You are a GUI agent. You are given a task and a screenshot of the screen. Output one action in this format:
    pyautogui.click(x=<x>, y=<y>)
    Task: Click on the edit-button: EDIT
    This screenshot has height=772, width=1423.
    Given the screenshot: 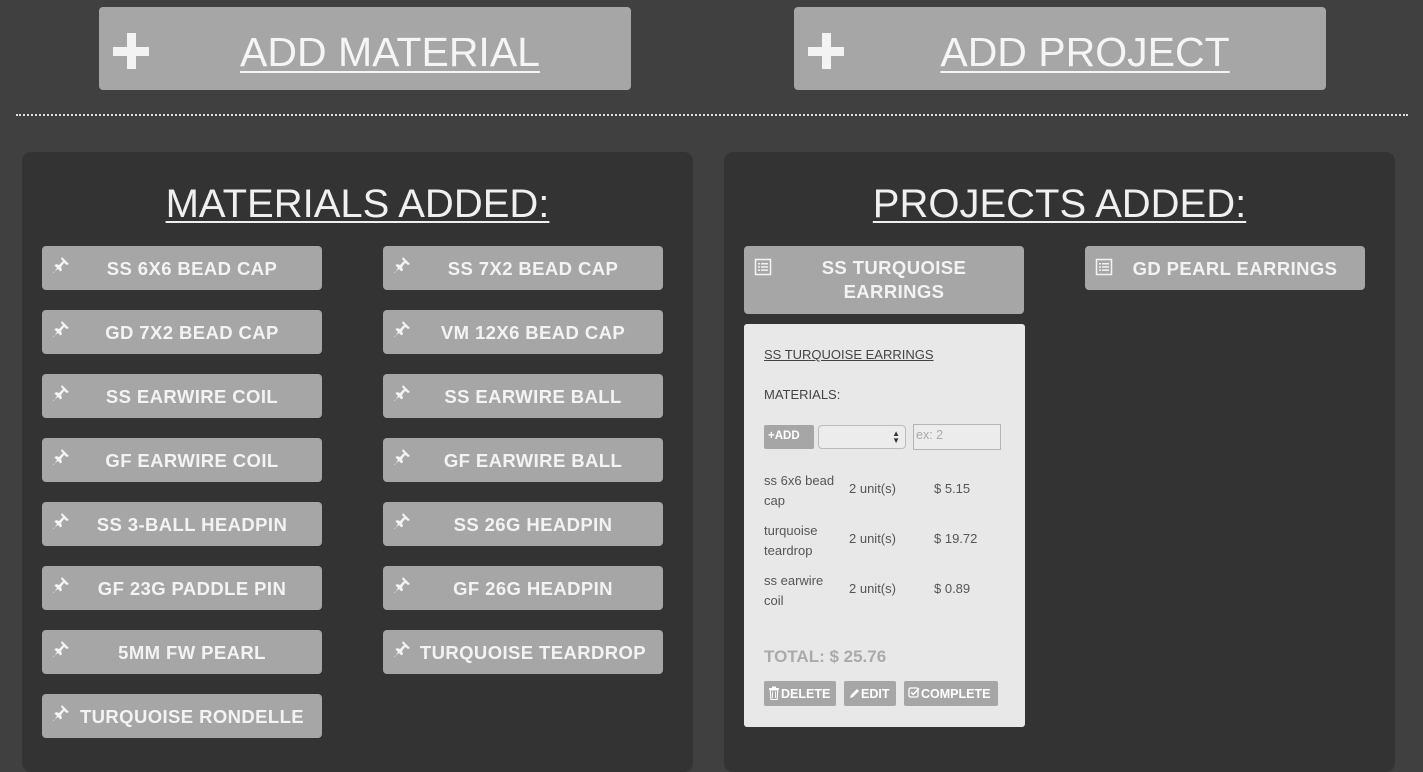 What is the action you would take?
    pyautogui.click(x=870, y=693)
    